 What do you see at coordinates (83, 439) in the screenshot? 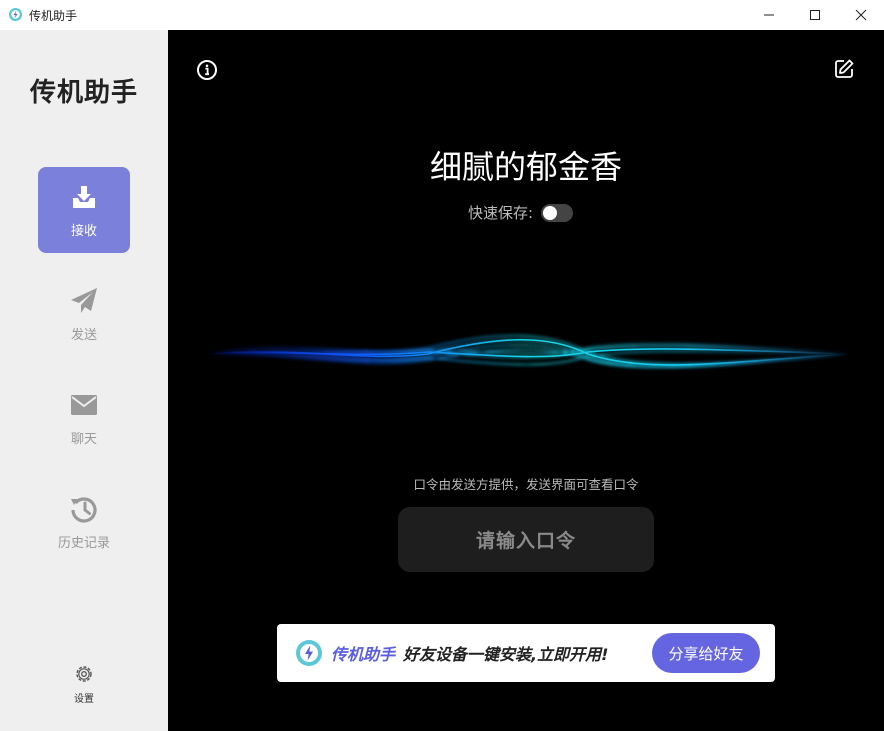
I see `sidebar-item-label: 聊天` at bounding box center [83, 439].